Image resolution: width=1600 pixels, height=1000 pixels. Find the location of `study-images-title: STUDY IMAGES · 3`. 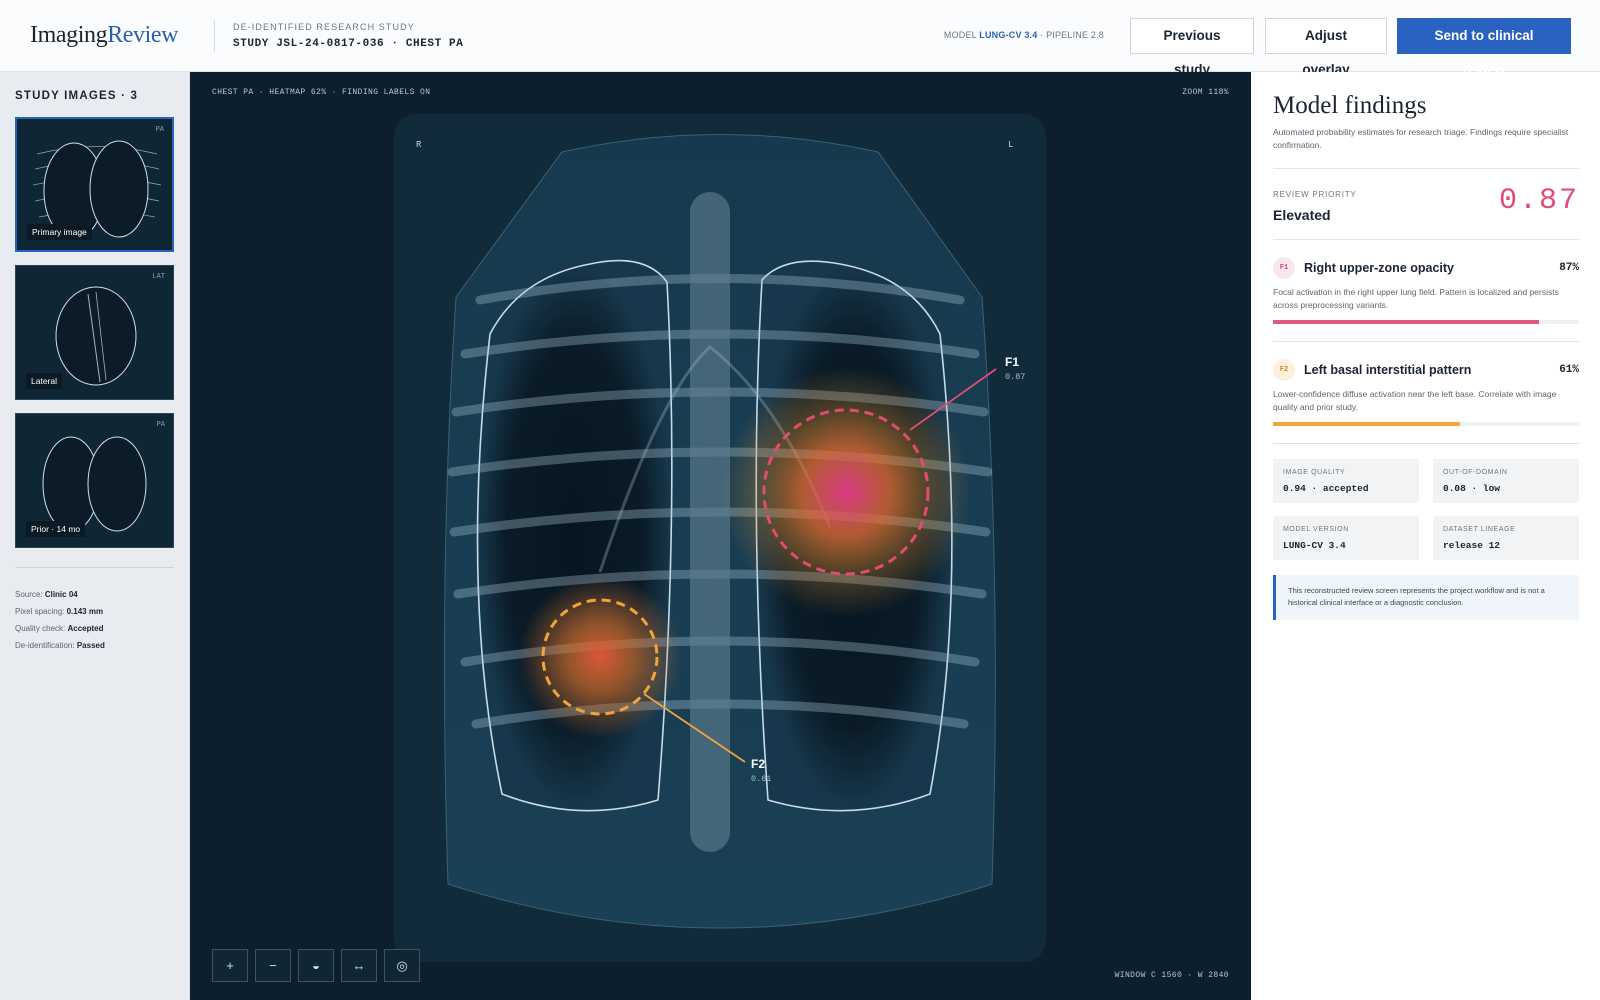

study-images-title: STUDY IMAGES · 3 is located at coordinates (77, 96).